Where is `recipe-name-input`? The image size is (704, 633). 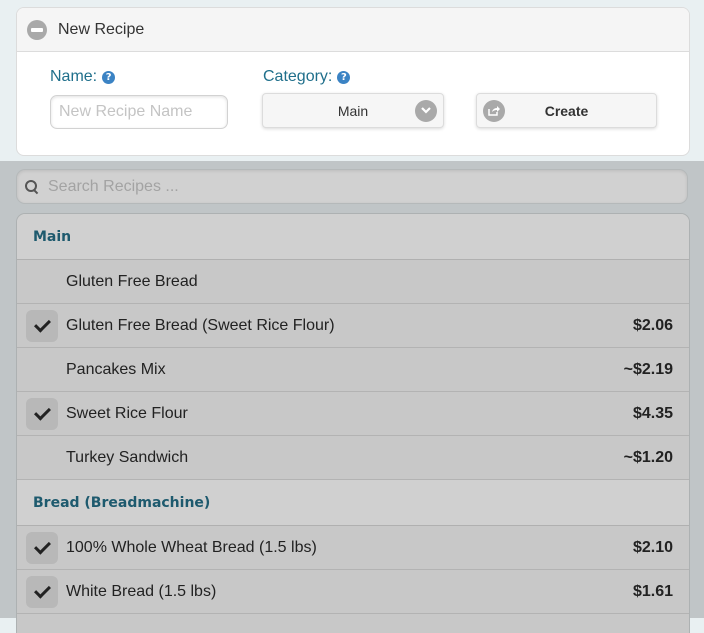
recipe-name-input is located at coordinates (139, 112).